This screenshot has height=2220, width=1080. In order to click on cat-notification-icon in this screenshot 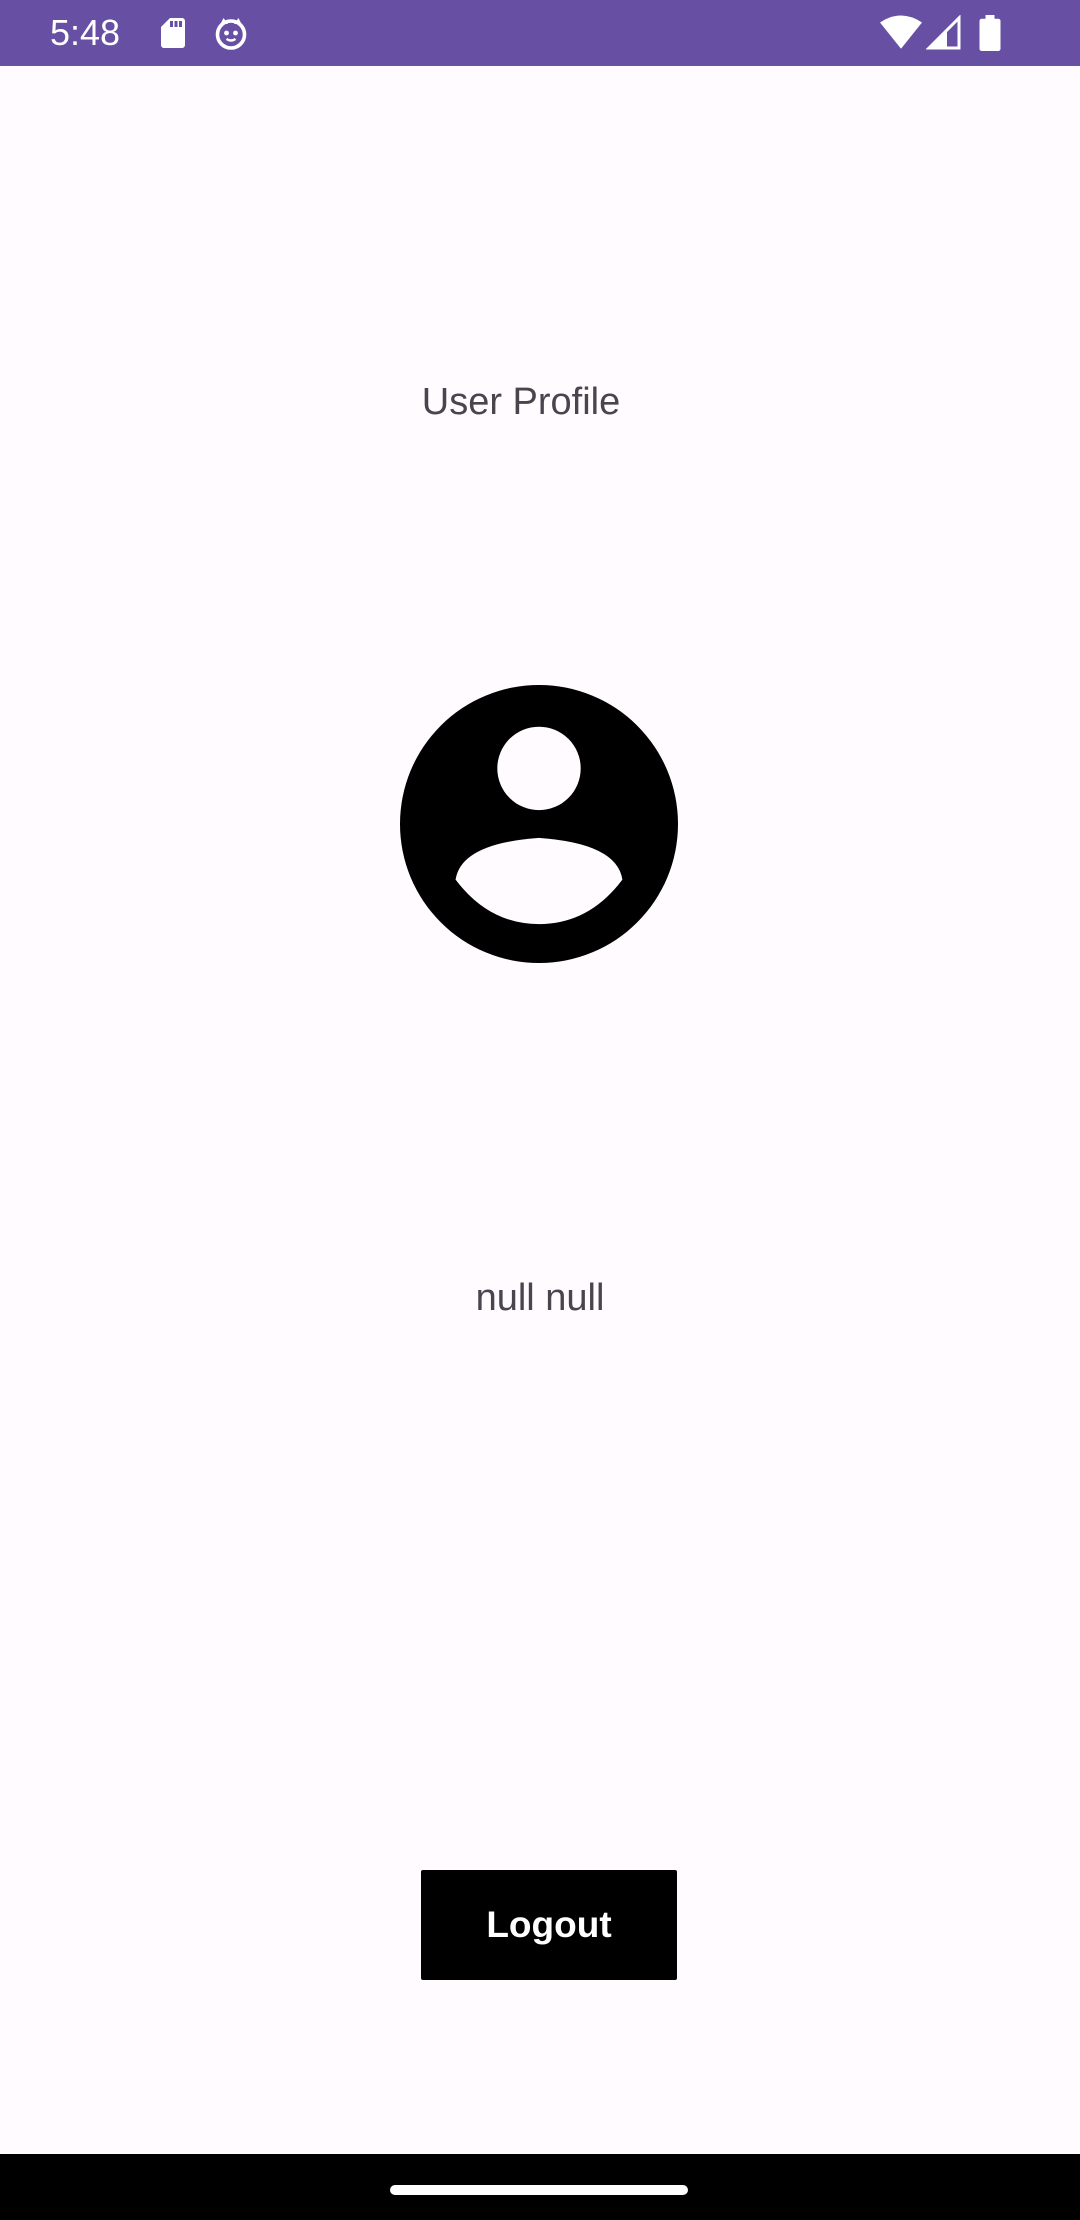, I will do `click(231, 34)`.